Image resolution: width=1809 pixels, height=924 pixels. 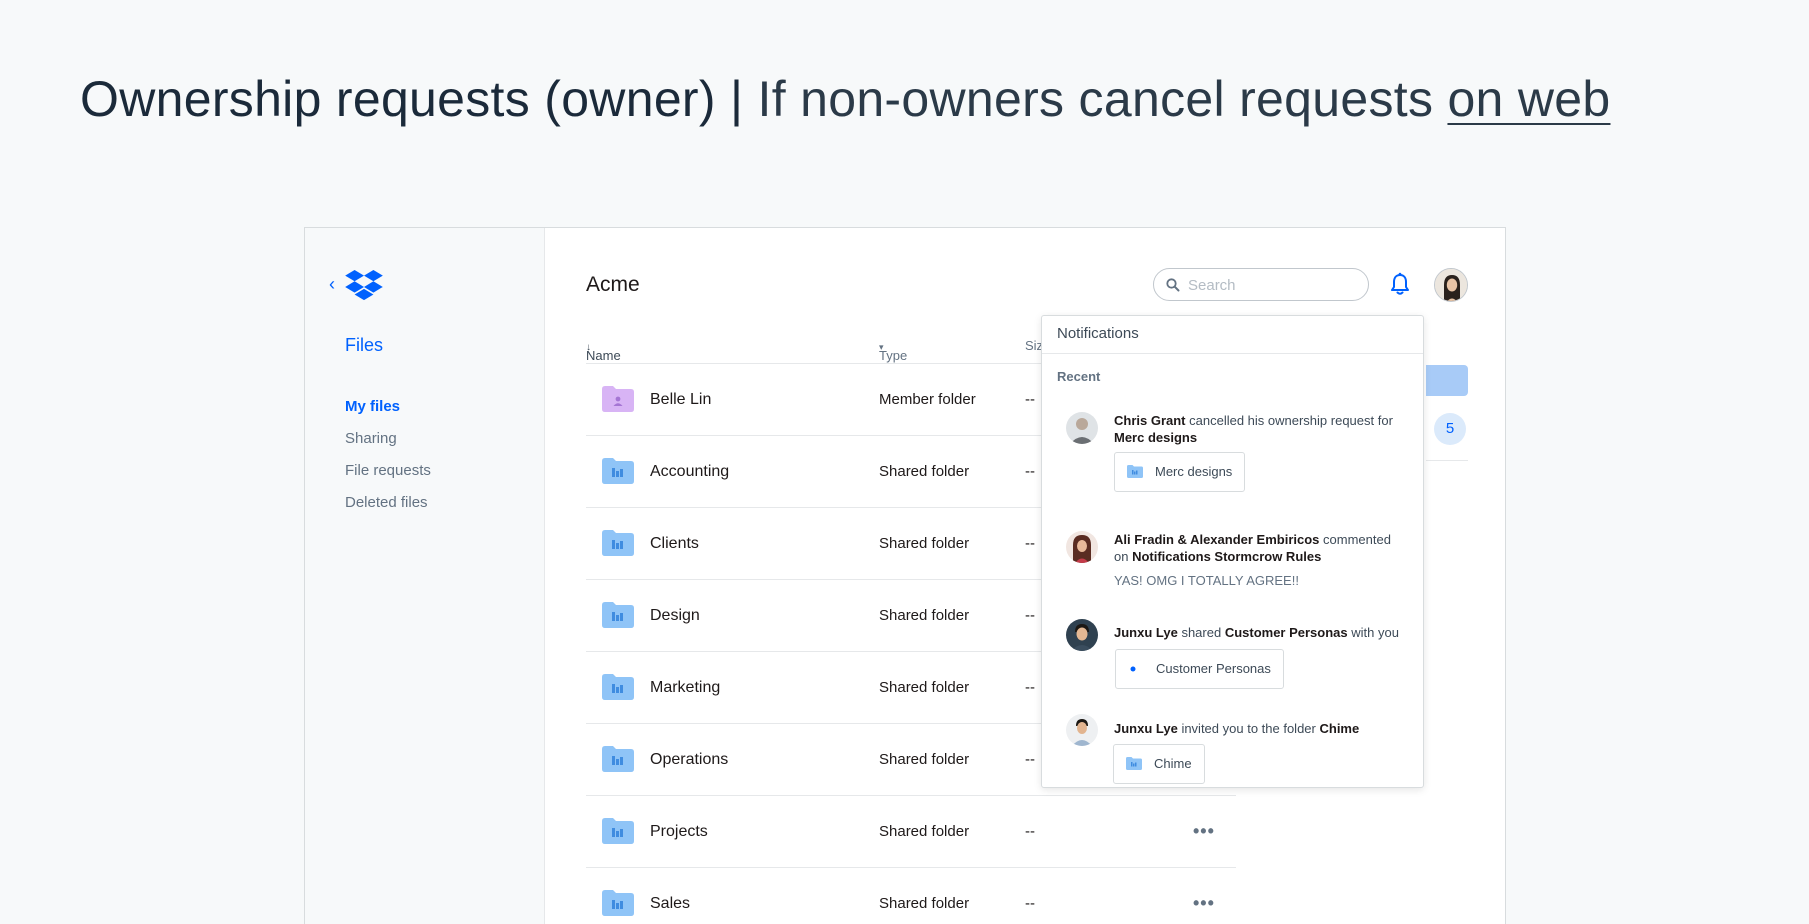 I want to click on row-name: Design, so click(x=675, y=616).